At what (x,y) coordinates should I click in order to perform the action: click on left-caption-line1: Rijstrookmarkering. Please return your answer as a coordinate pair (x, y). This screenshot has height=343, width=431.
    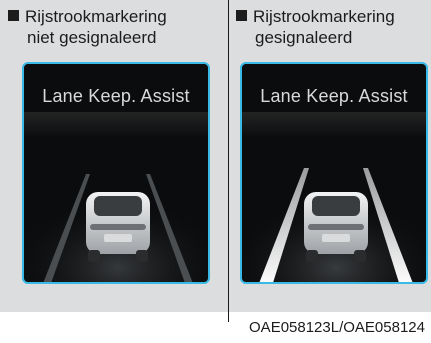
    Looking at the image, I should click on (96, 16).